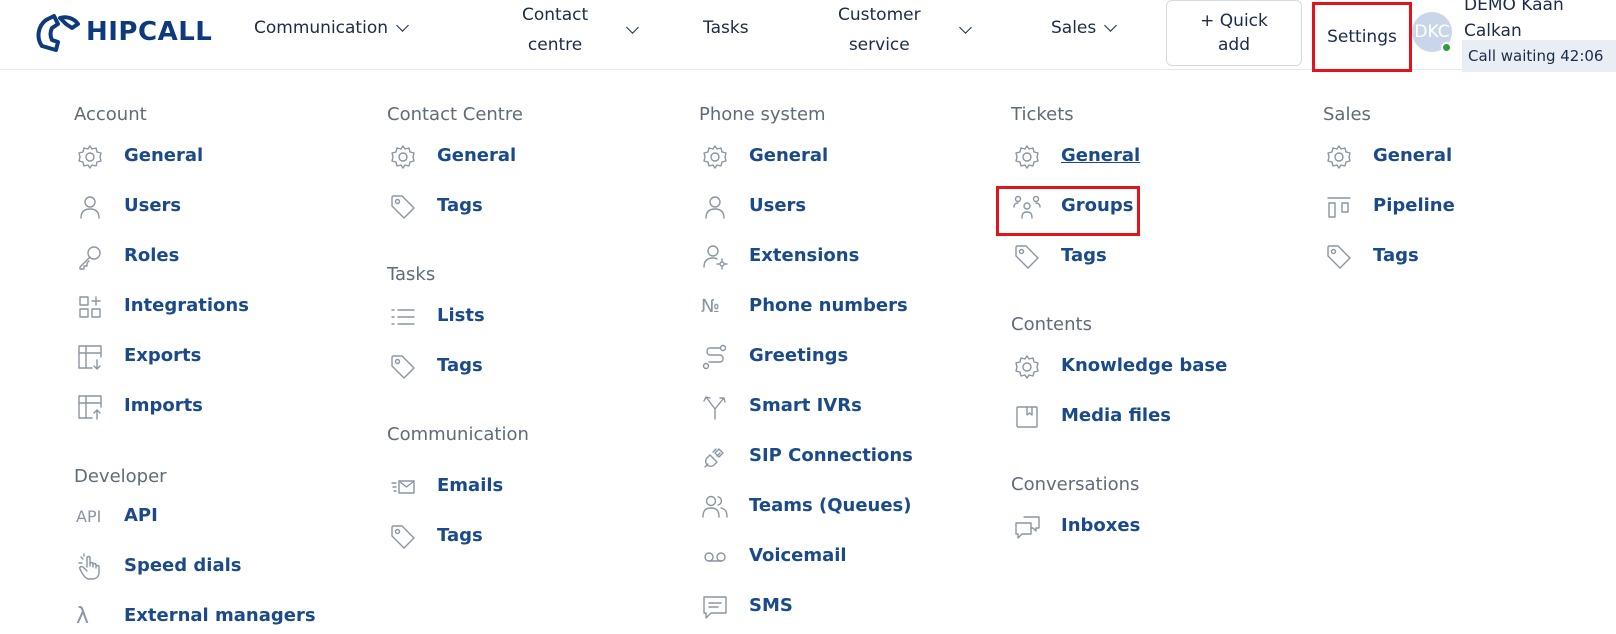 Image resolution: width=1616 pixels, height=634 pixels. Describe the element at coordinates (163, 405) in the screenshot. I see `menu-label: Imports` at that location.